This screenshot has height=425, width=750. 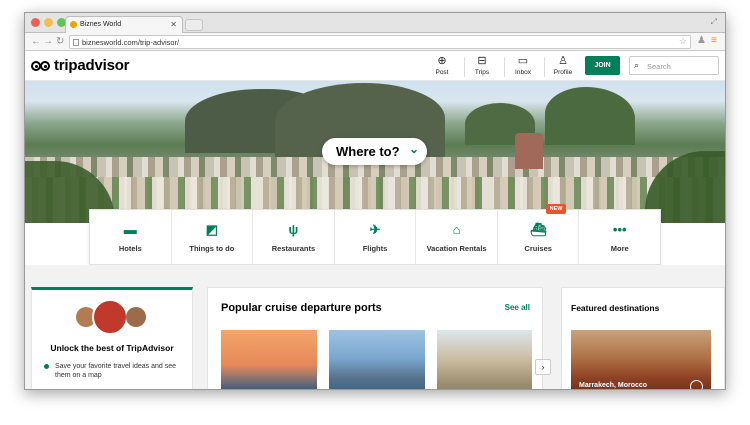 What do you see at coordinates (637, 65) in the screenshot?
I see `search-icon: ⌕` at bounding box center [637, 65].